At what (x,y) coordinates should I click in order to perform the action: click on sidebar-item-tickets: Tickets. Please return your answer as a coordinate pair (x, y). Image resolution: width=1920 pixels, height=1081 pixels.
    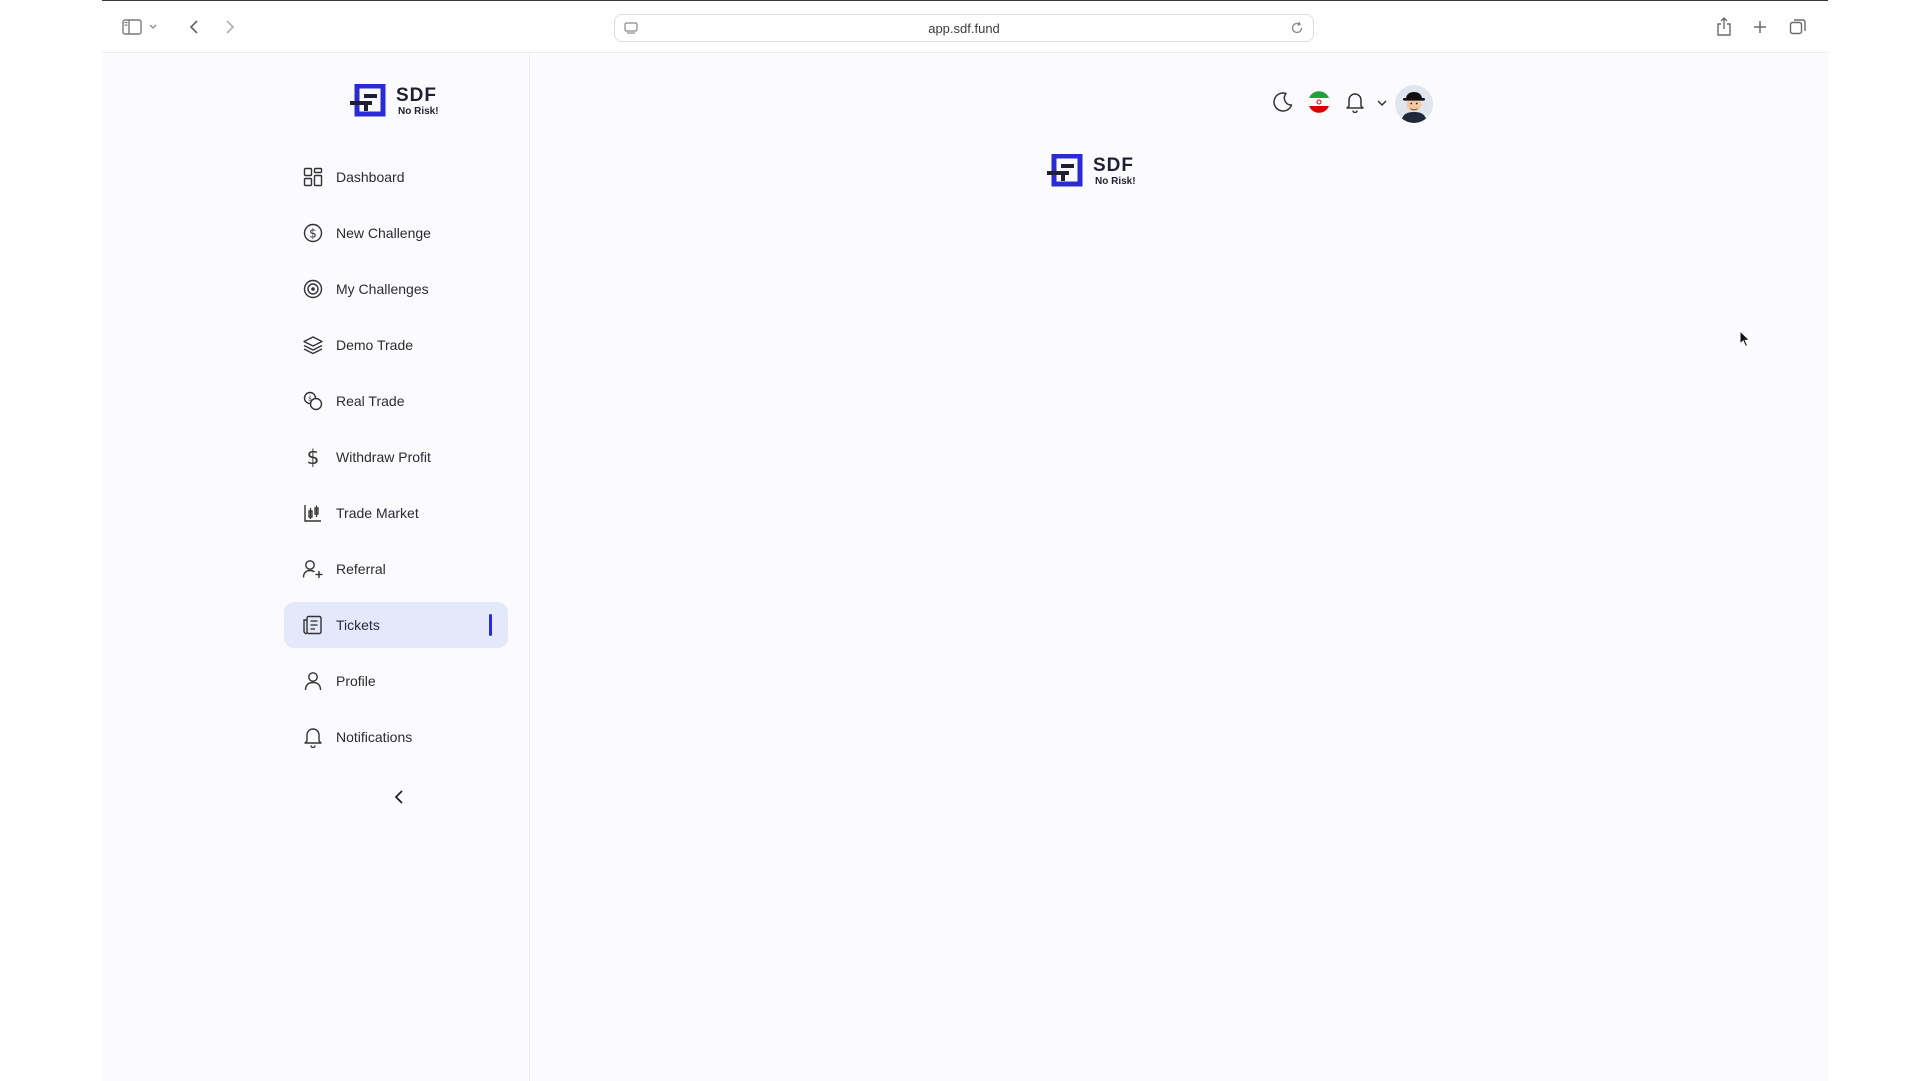
    Looking at the image, I should click on (396, 625).